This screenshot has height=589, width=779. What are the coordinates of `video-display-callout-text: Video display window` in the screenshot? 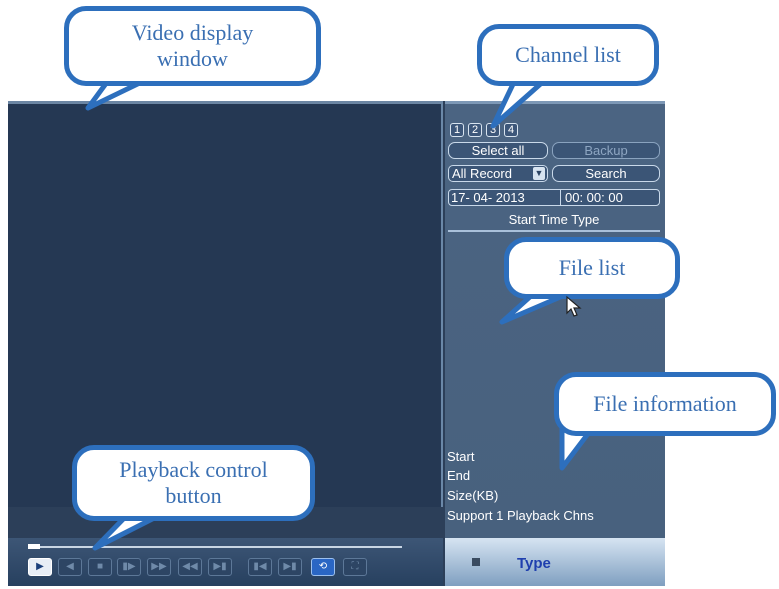 It's located at (192, 45).